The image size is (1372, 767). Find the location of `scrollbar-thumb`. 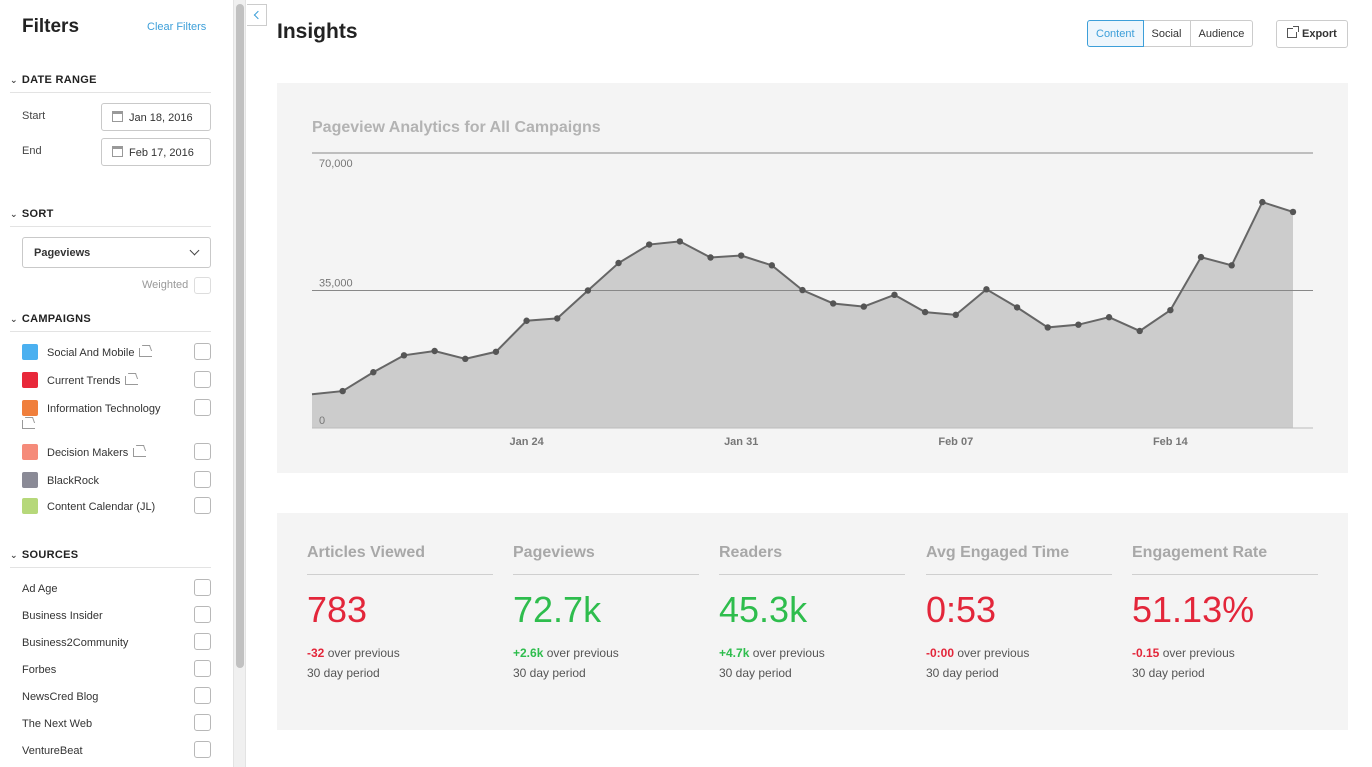

scrollbar-thumb is located at coordinates (240, 336).